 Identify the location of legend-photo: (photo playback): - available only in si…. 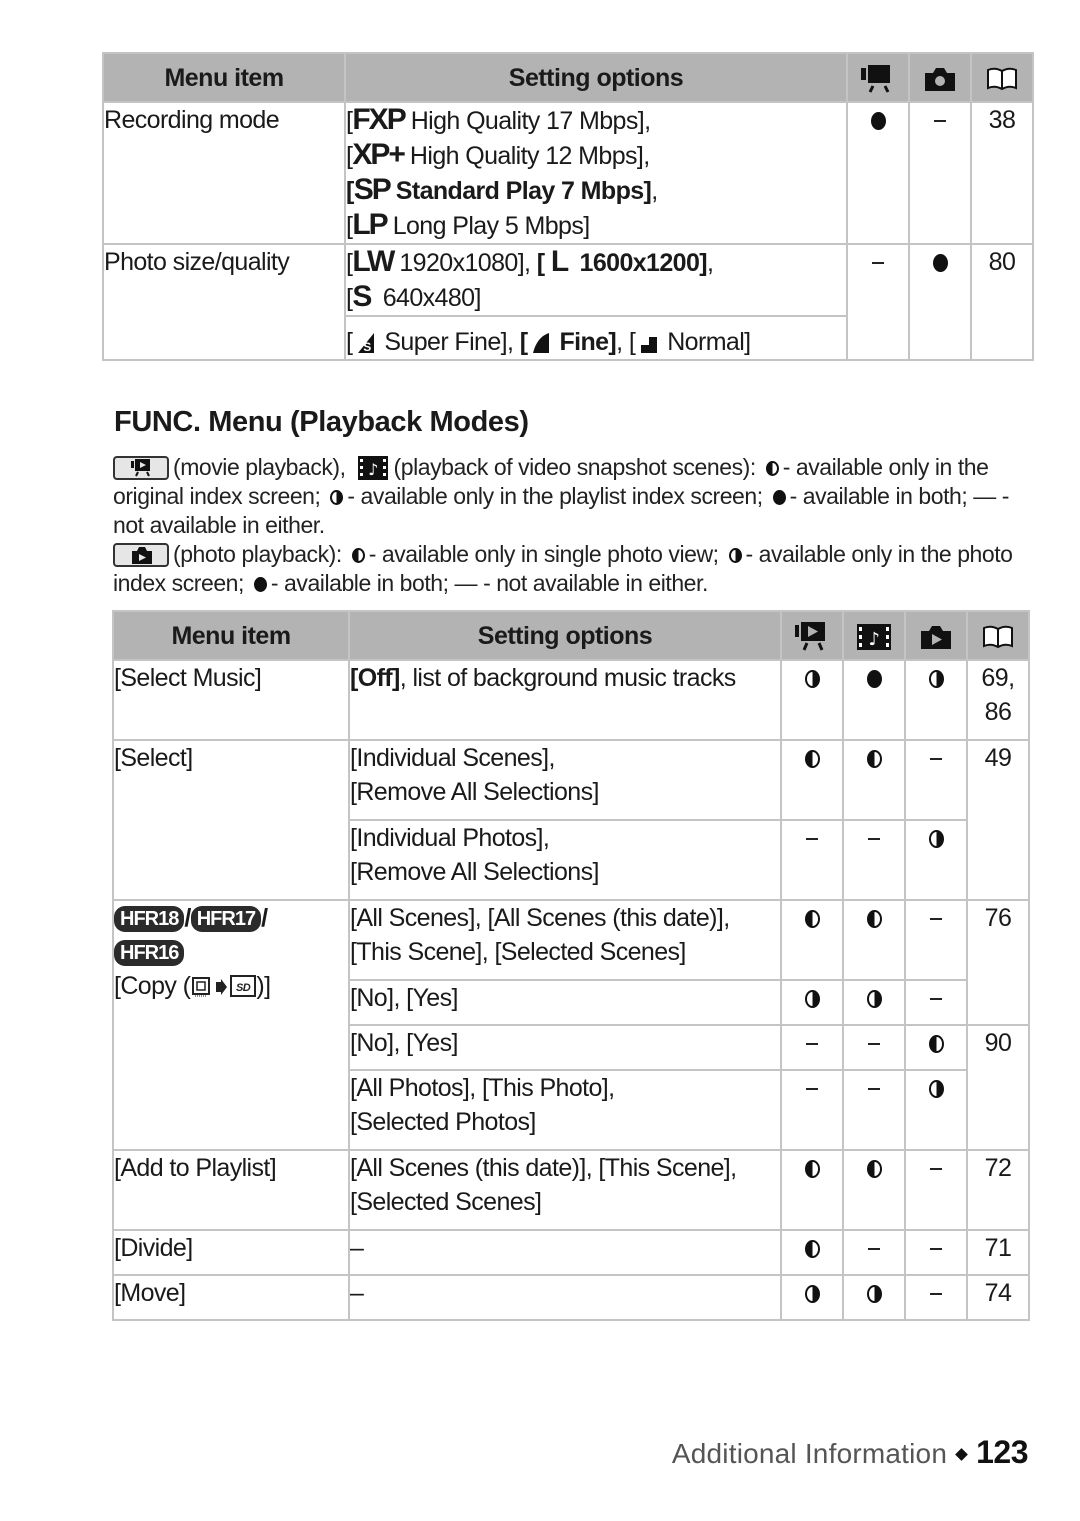
(563, 568).